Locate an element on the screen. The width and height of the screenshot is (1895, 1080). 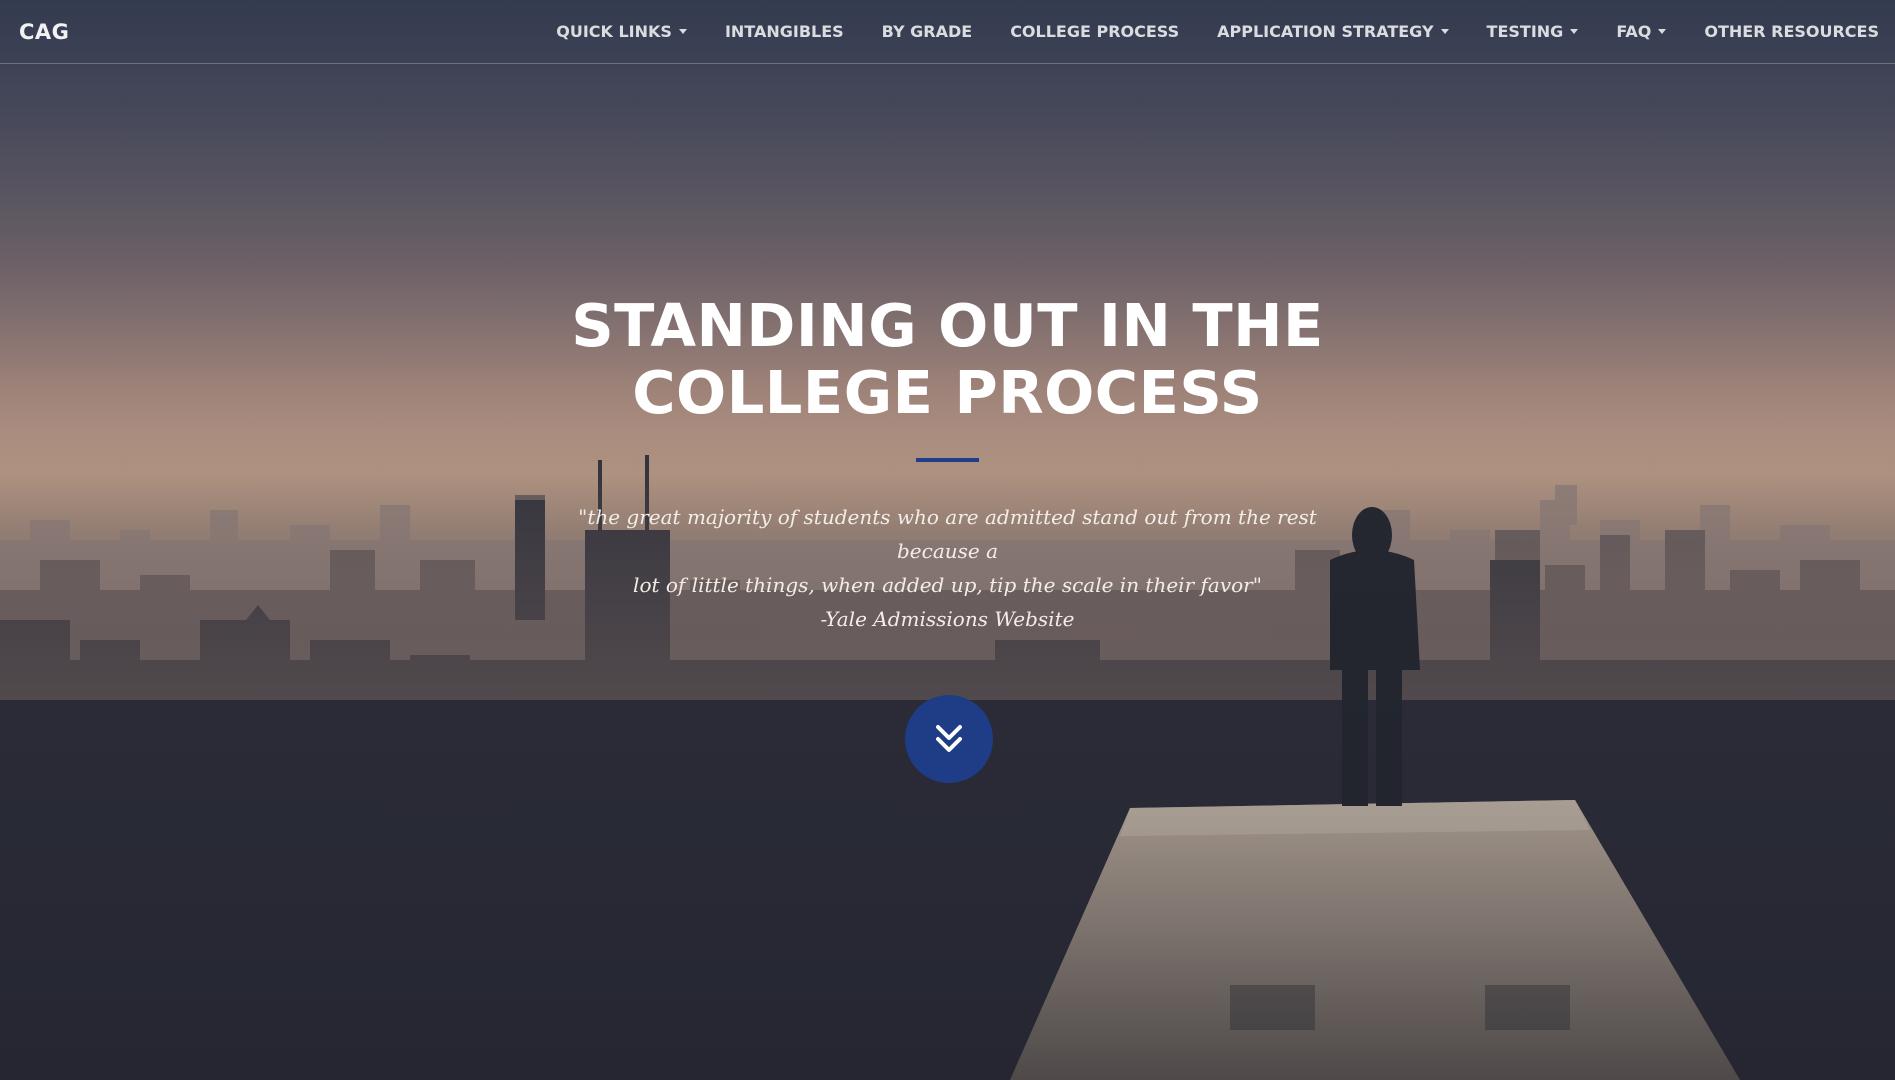
brand-logo: CAG is located at coordinates (44, 32).